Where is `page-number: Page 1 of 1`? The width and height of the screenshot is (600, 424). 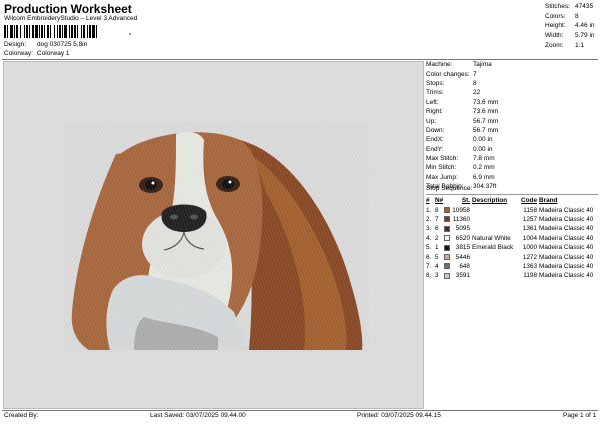
page-number: Page 1 of 1 is located at coordinates (580, 415).